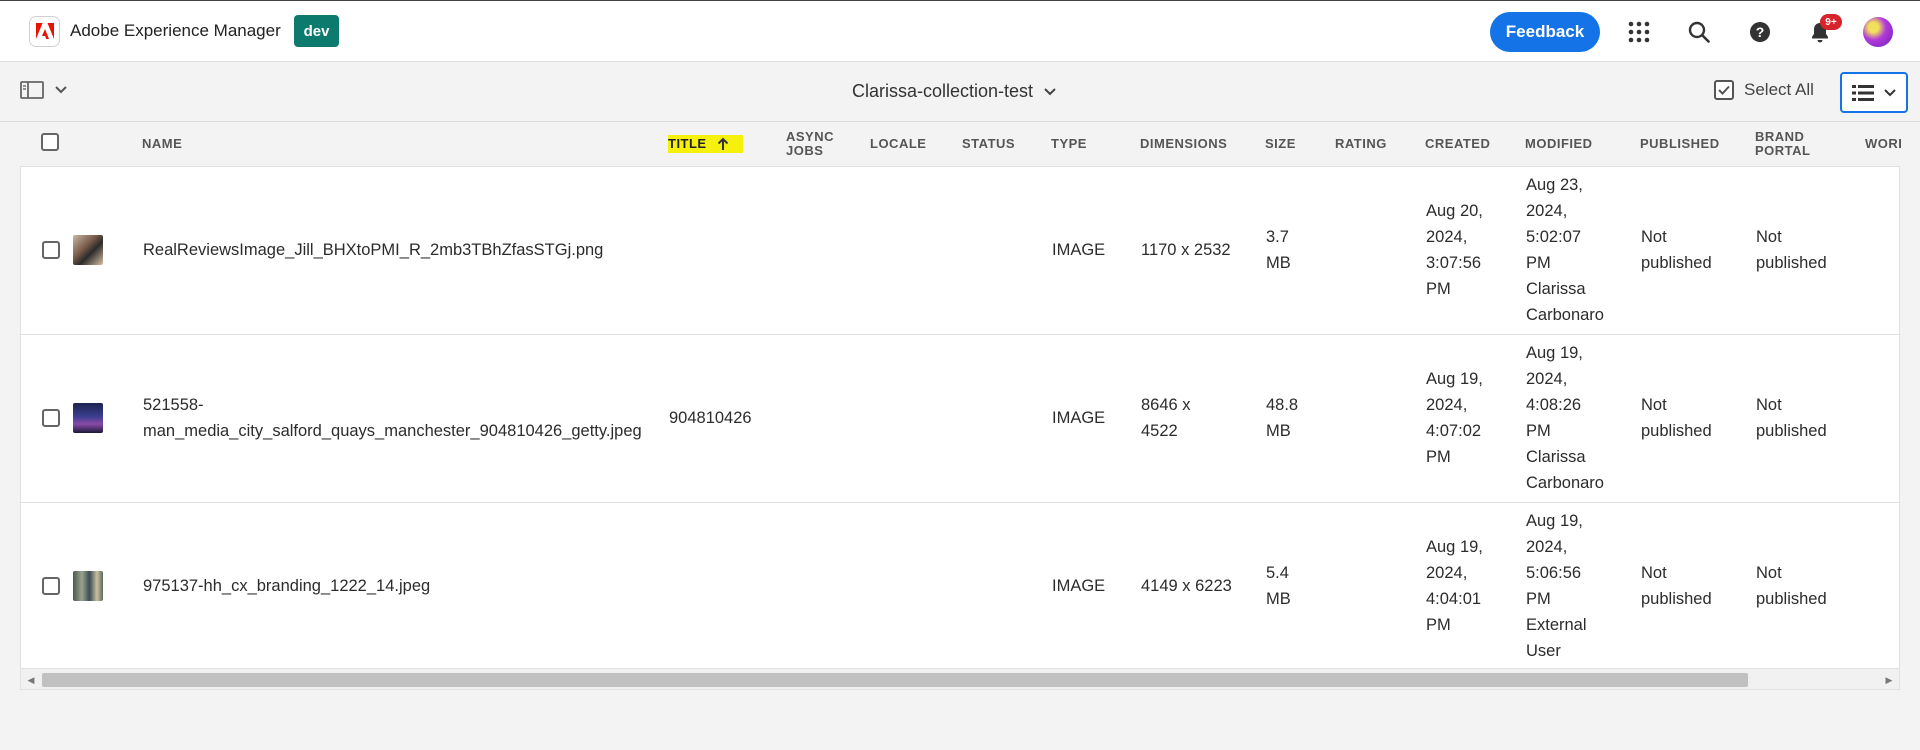 This screenshot has width=1920, height=750. Describe the element at coordinates (687, 143) in the screenshot. I see `column-header-title-label: TITLE` at that location.